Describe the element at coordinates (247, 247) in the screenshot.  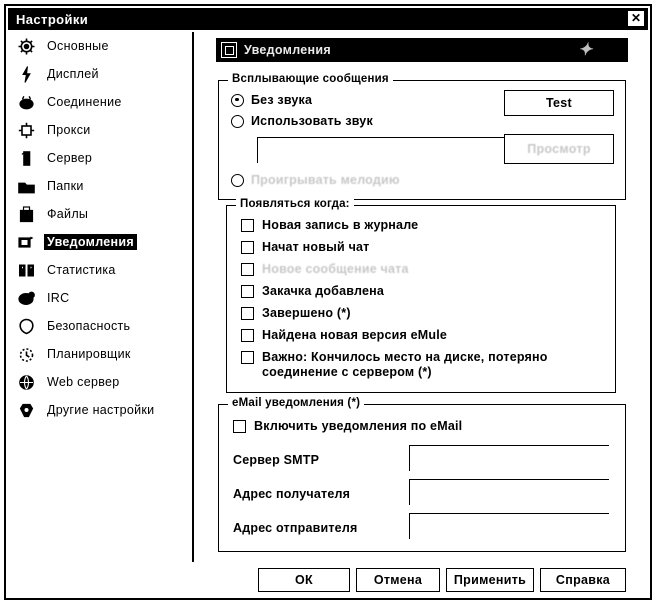
I see `checkbox-appear-2-box` at that location.